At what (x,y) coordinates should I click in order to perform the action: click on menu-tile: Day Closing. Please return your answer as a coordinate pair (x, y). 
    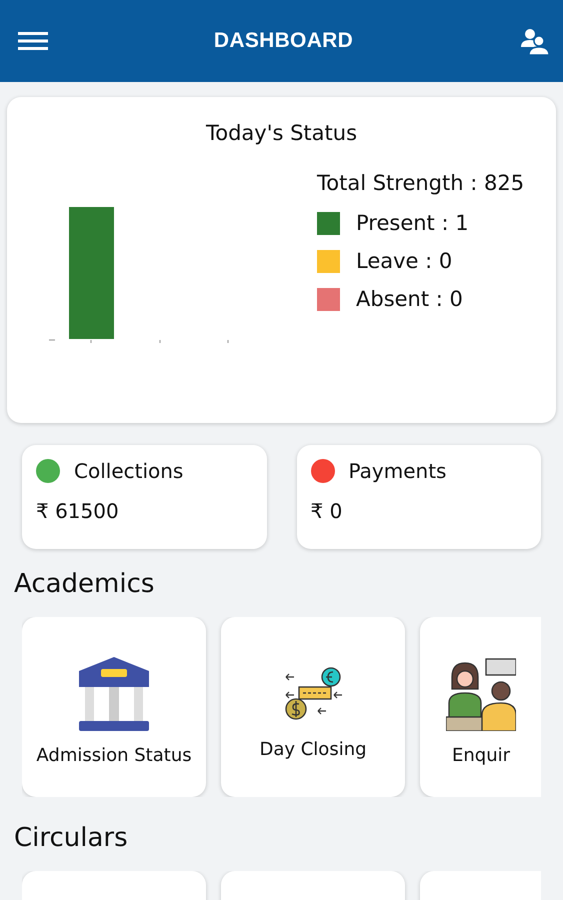
    Looking at the image, I should click on (313, 707).